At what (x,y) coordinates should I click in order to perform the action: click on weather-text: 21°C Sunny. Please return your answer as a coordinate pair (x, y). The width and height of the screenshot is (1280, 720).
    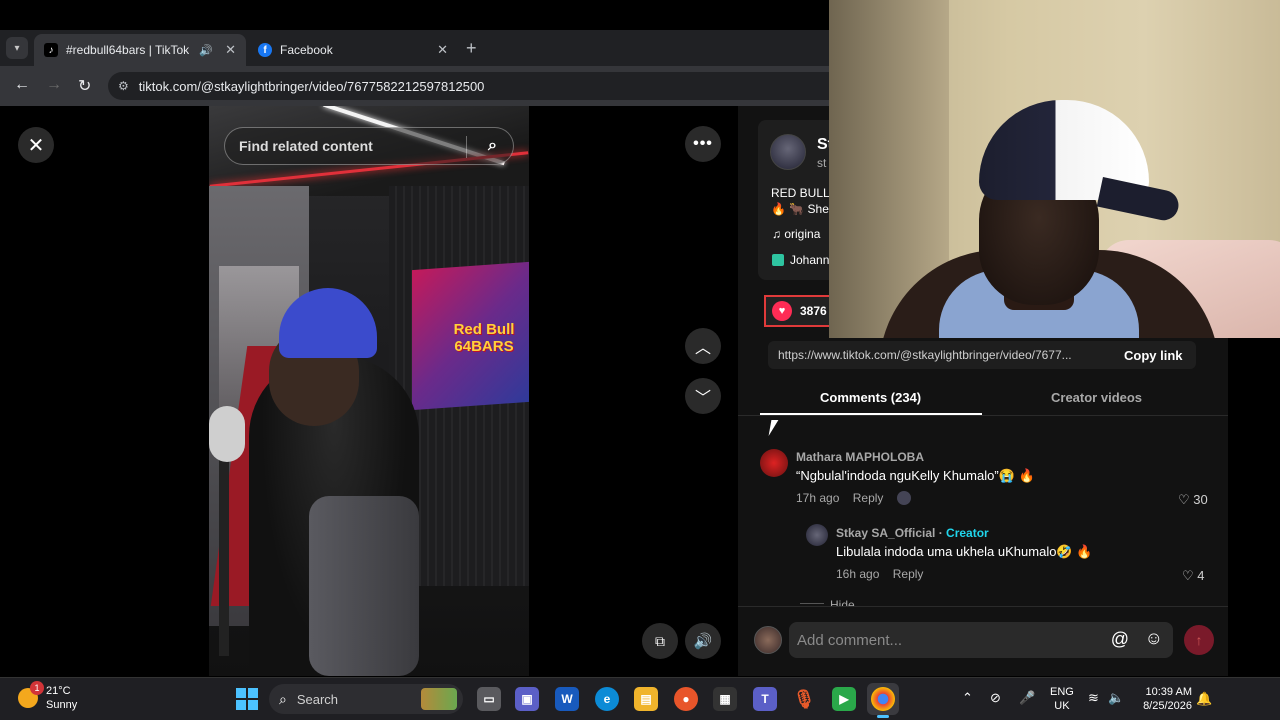
    Looking at the image, I should click on (61, 698).